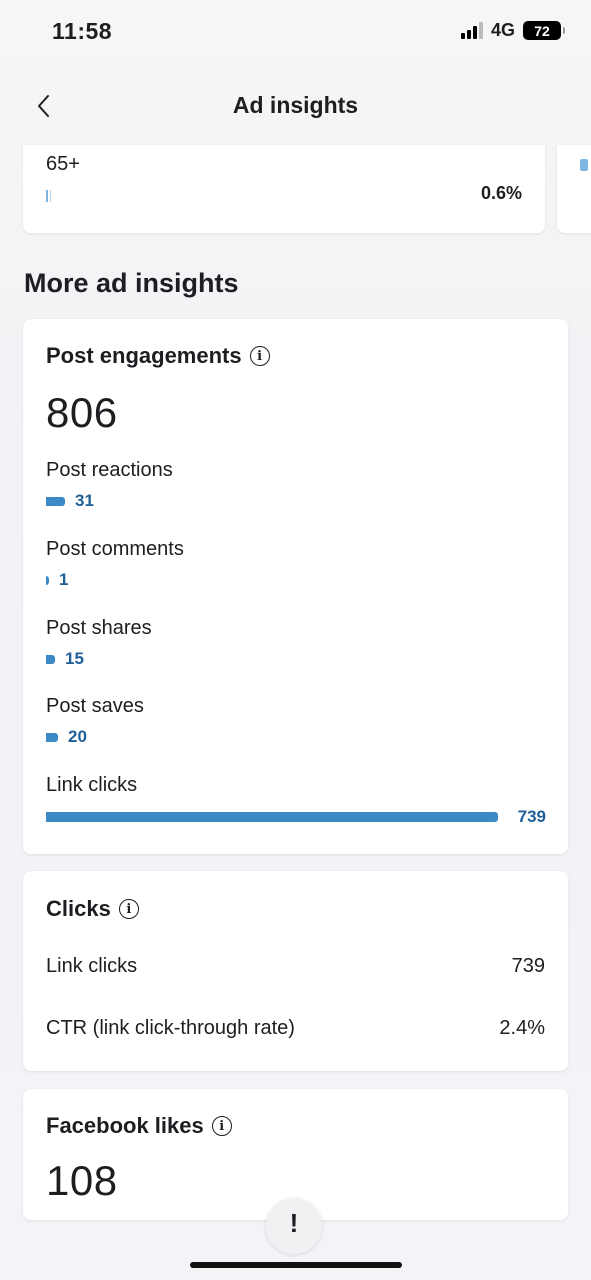  I want to click on metric-row-post-comments: 1, so click(57, 580).